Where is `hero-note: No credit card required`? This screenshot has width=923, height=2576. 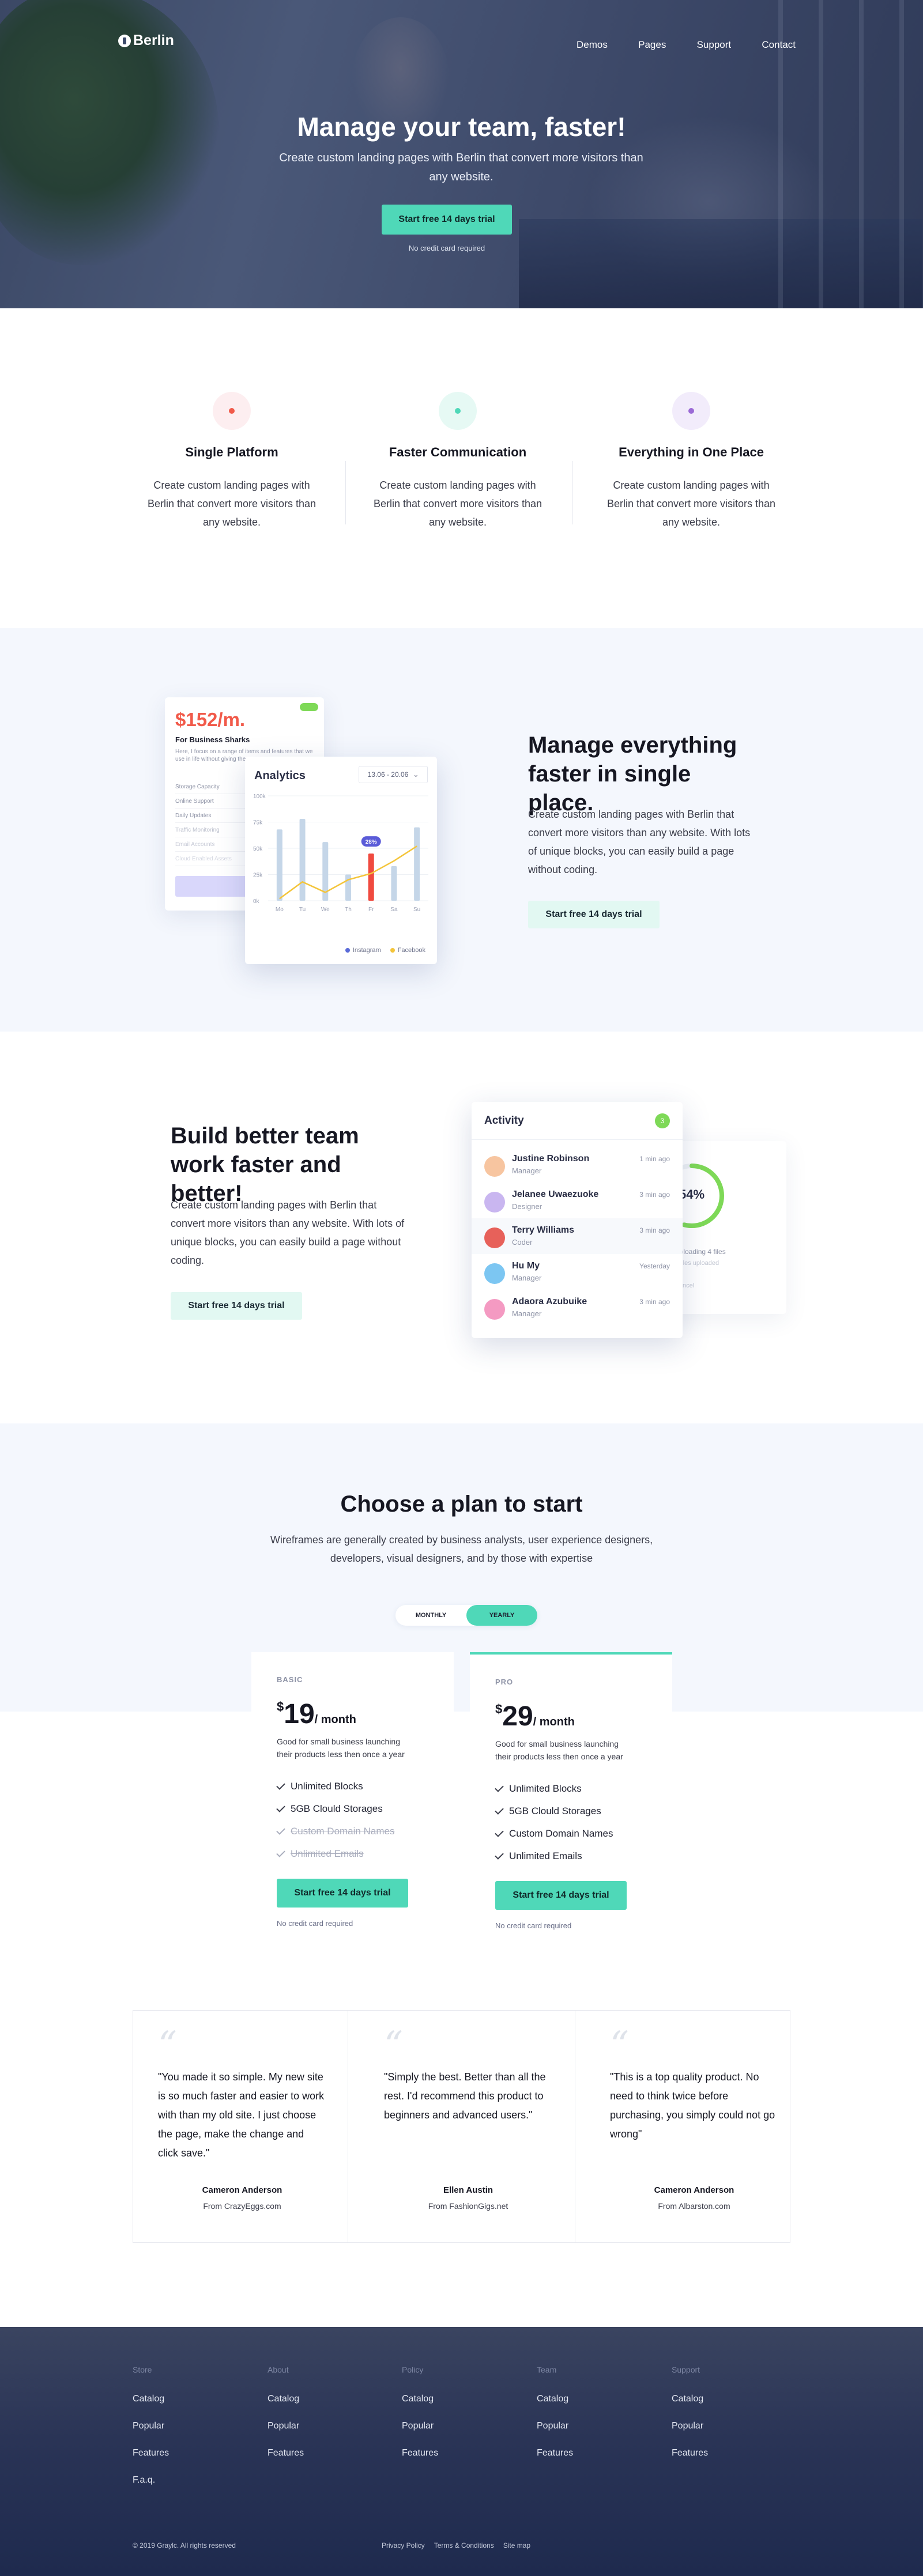
hero-note: No credit card required is located at coordinates (446, 248).